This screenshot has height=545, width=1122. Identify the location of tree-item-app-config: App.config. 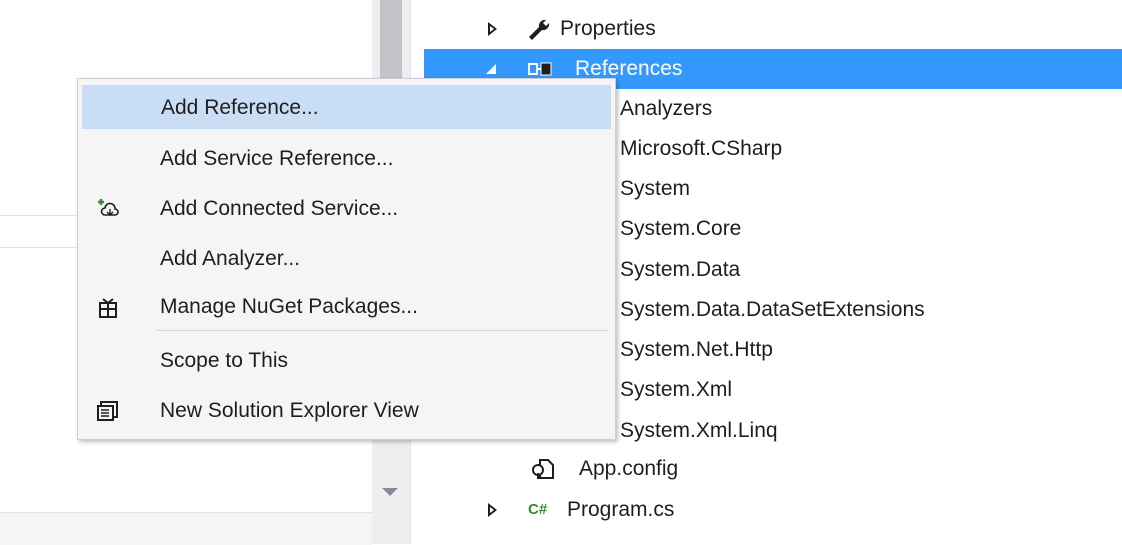
(773, 469).